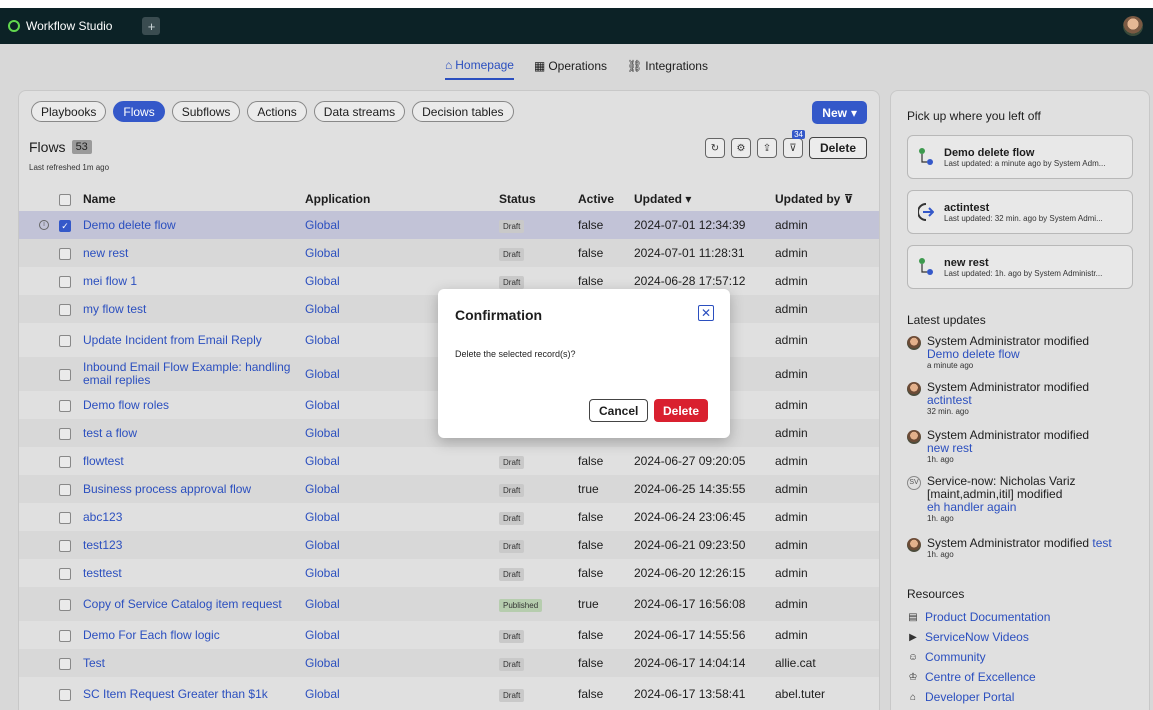 The height and width of the screenshot is (710, 1153). What do you see at coordinates (479, 68) in the screenshot?
I see `nav-homepage: ⌂ Homepage` at bounding box center [479, 68].